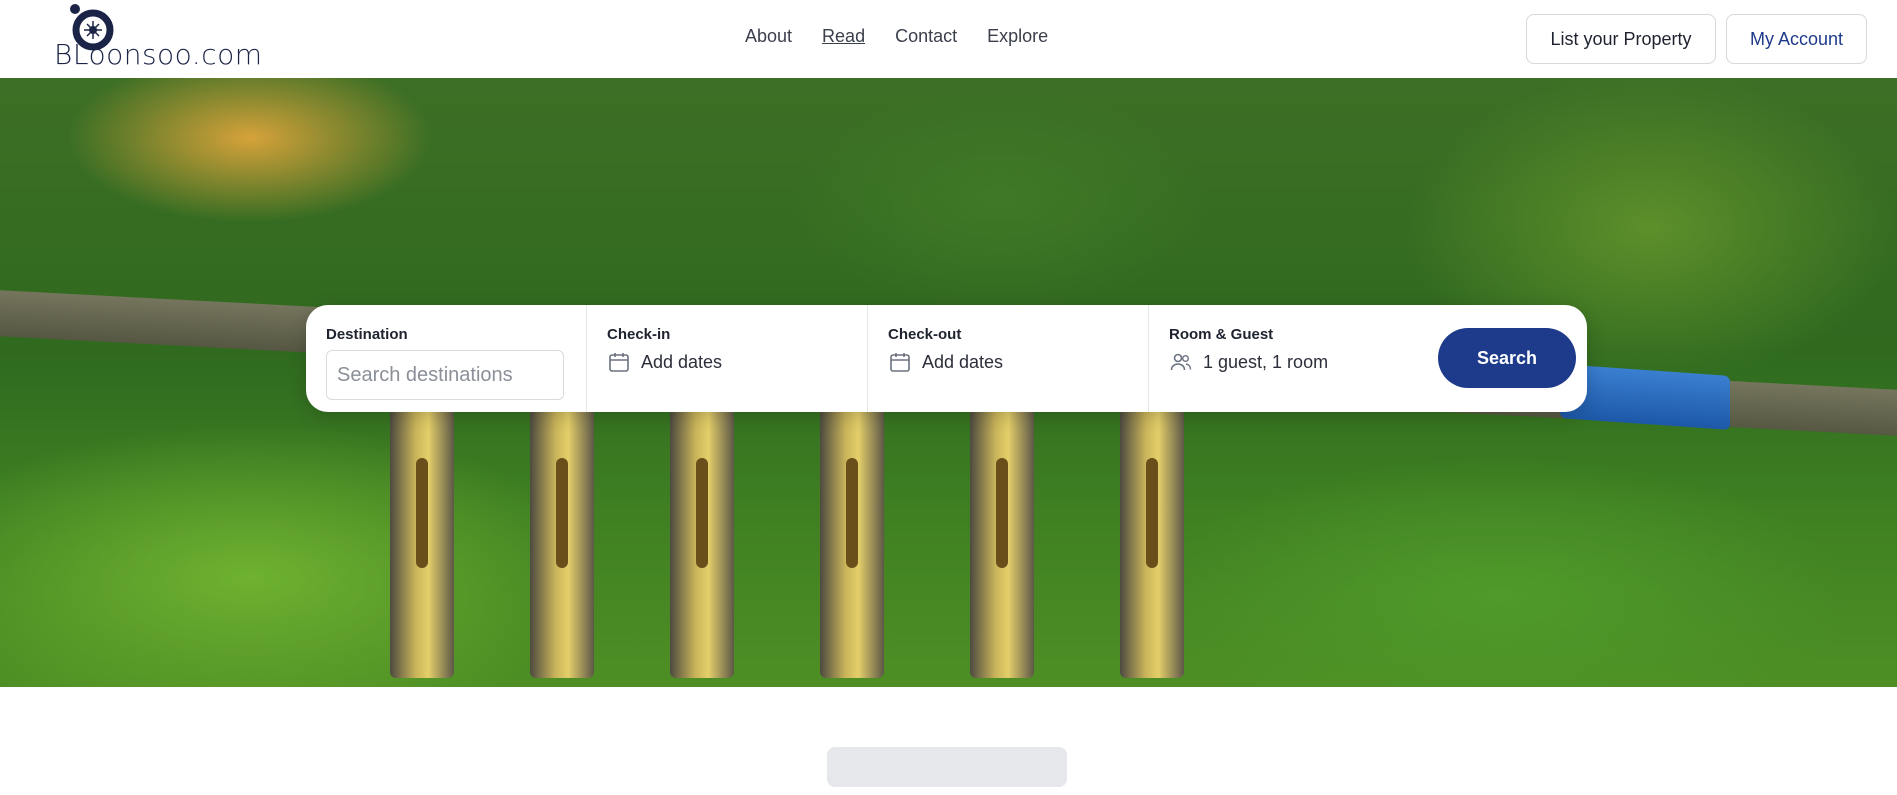 The image size is (1897, 795). I want to click on search-button: Search, so click(1507, 358).